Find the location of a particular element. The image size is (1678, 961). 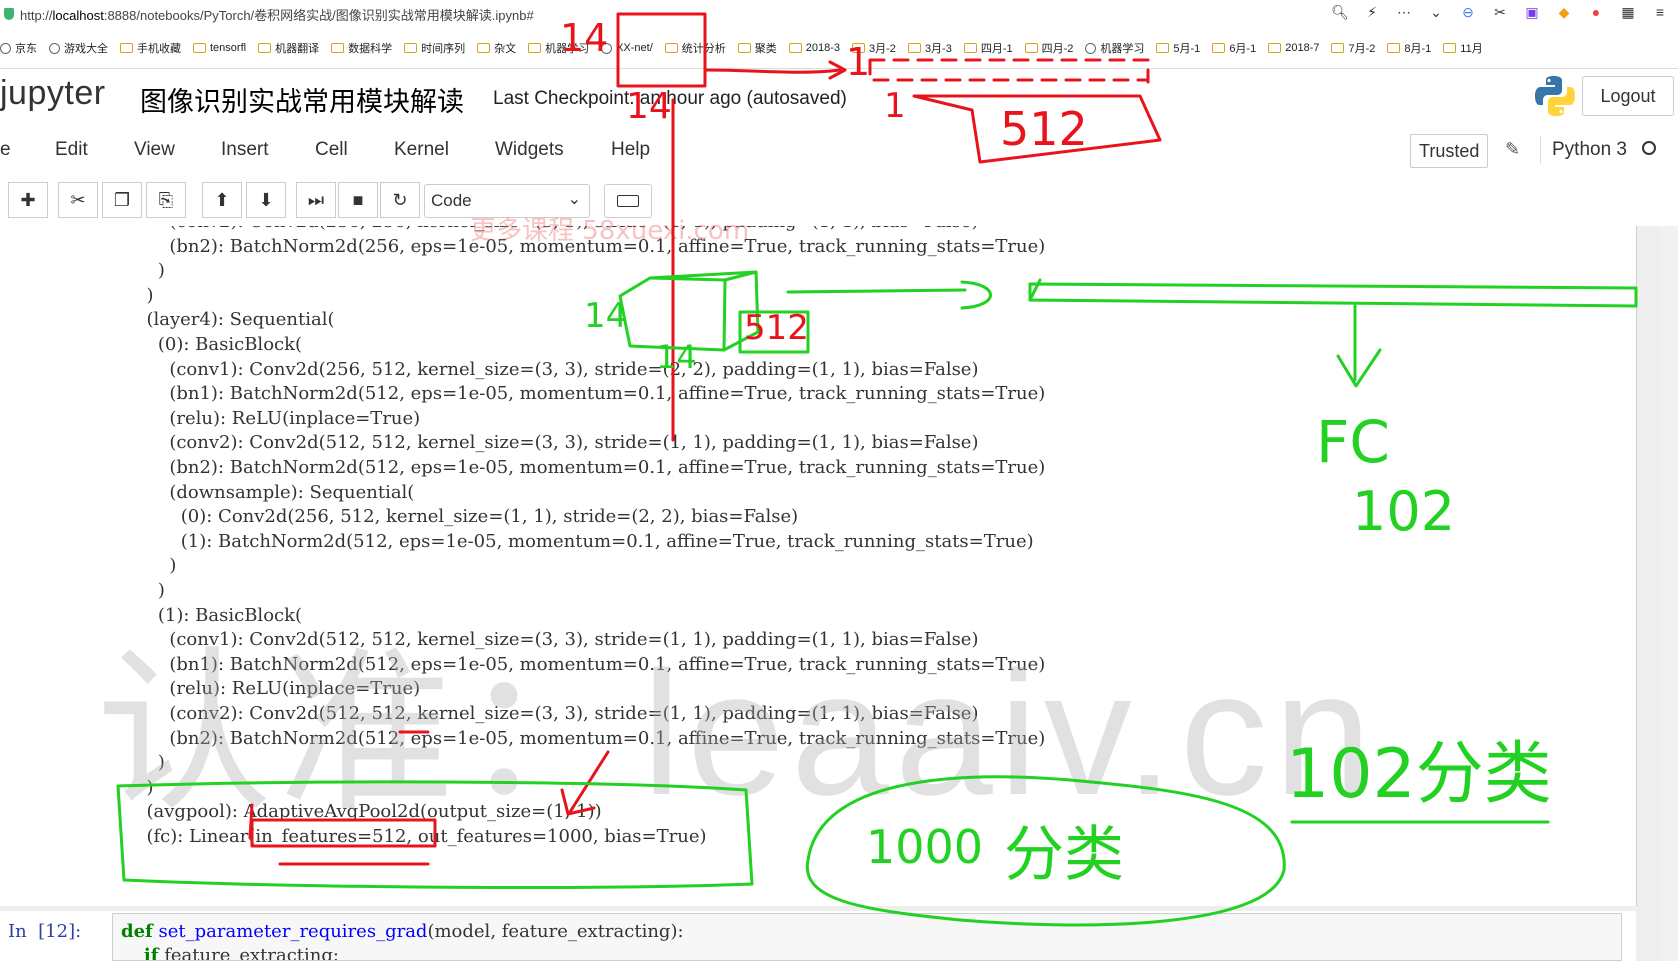

python-logo-icon is located at coordinates (1555, 96).